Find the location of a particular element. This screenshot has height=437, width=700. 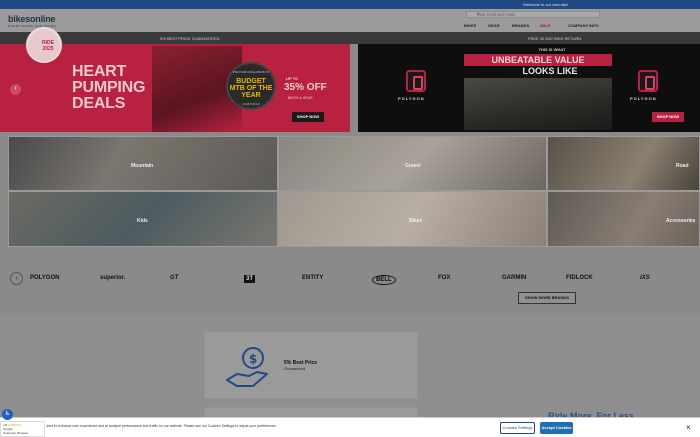

promo-price-guarantee: 5% BEST PRICE GUARANTEED is located at coordinates (190, 38).